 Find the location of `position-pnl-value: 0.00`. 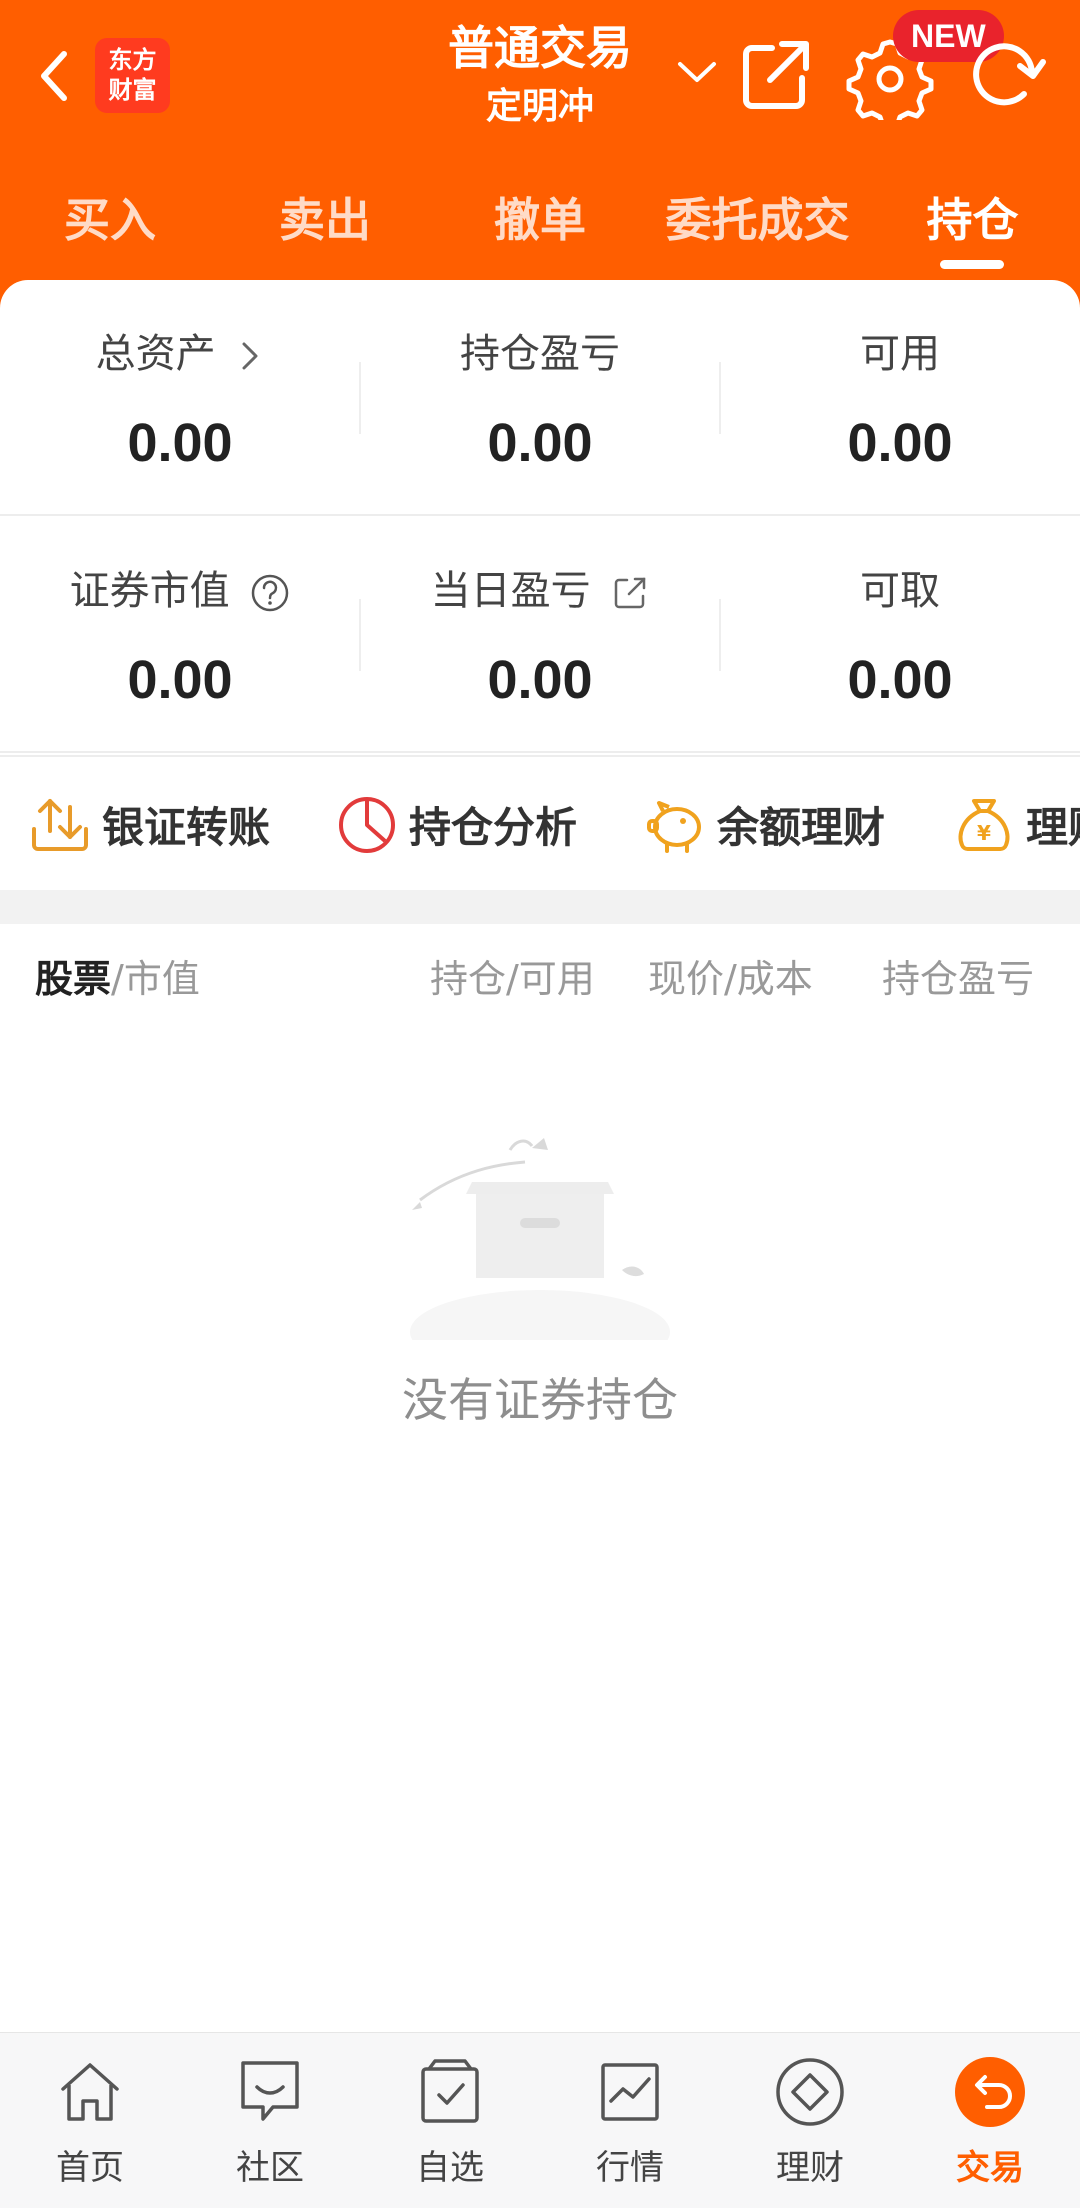

position-pnl-value: 0.00 is located at coordinates (540, 443).